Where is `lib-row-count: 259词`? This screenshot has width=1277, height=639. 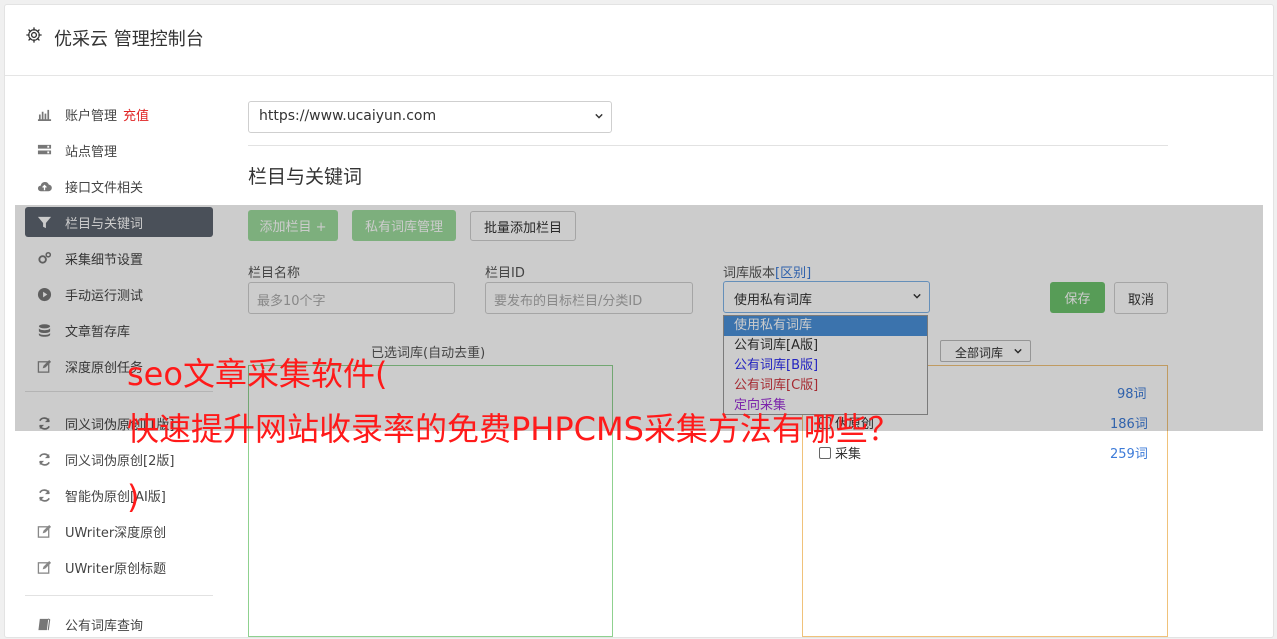
lib-row-count: 259词 is located at coordinates (1129, 454).